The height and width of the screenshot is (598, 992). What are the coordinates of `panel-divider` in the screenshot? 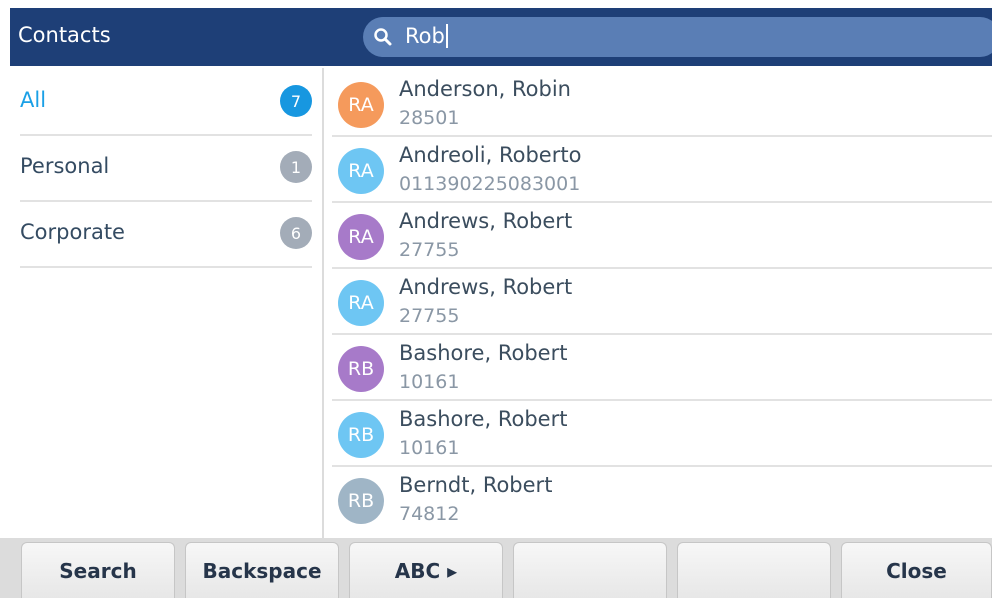 It's located at (323, 303).